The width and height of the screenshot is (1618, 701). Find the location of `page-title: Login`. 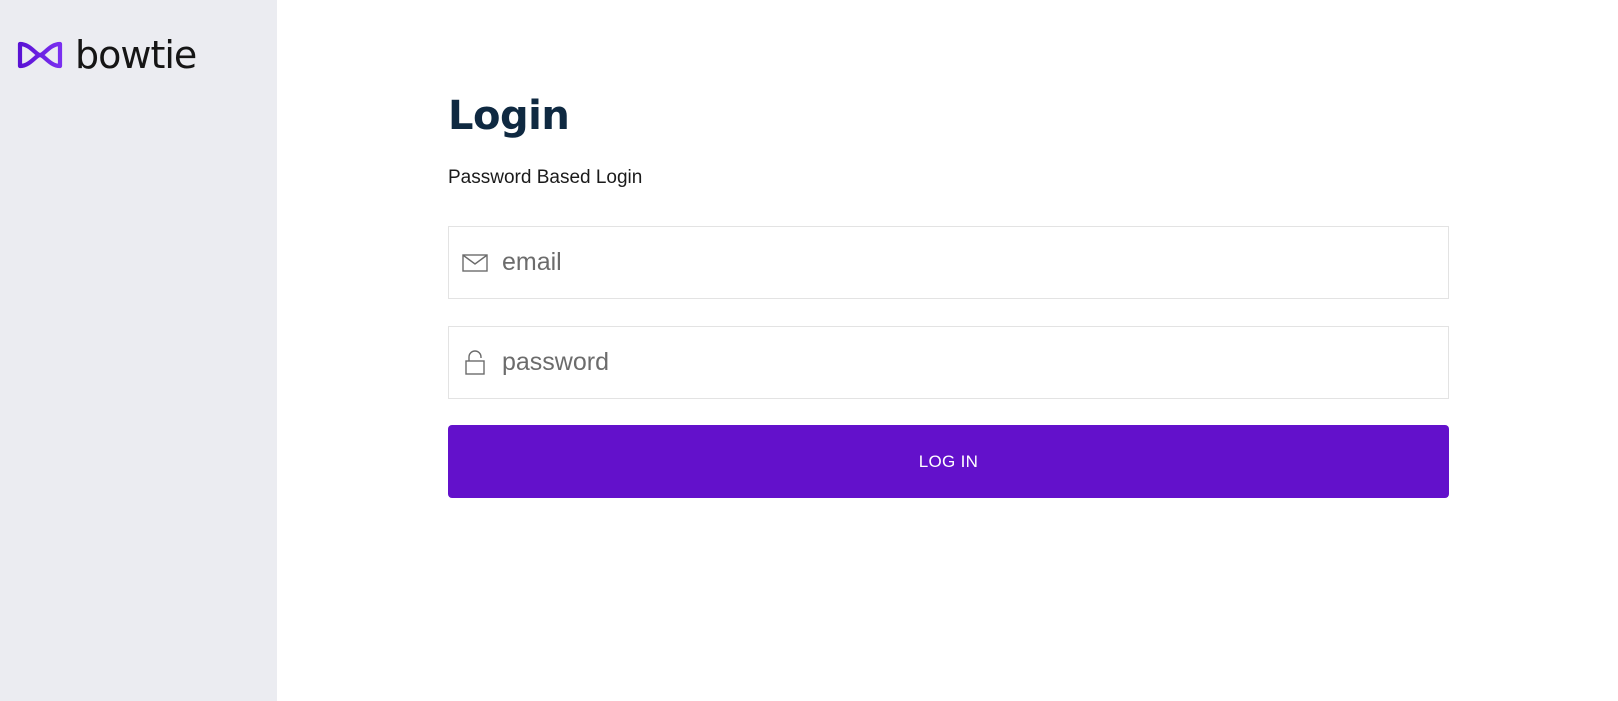

page-title: Login is located at coordinates (509, 116).